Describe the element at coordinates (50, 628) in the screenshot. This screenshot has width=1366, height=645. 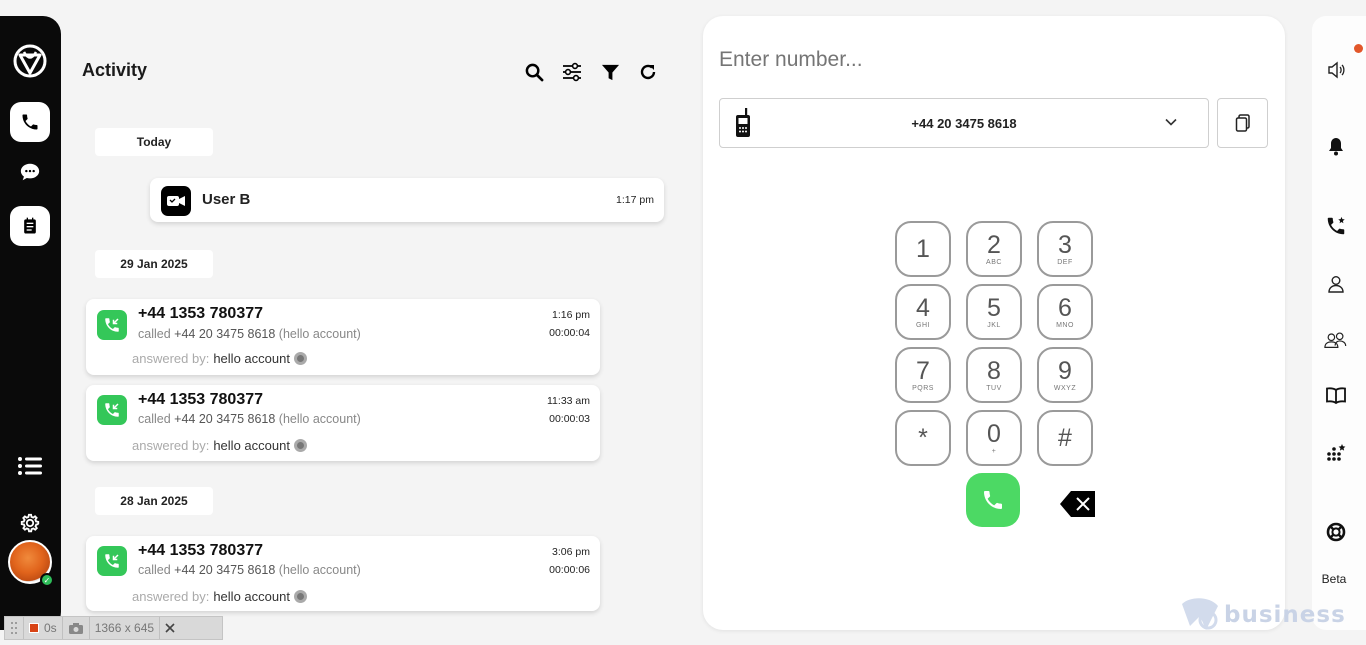
I see `recording-time: 0s` at that location.